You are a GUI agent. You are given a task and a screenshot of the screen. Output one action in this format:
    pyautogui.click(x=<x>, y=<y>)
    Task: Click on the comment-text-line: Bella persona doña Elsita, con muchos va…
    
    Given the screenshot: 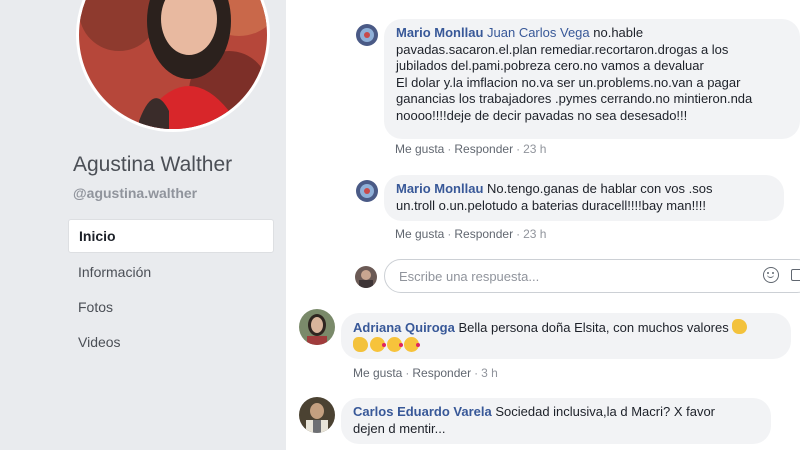 What is the action you would take?
    pyautogui.click(x=591, y=327)
    